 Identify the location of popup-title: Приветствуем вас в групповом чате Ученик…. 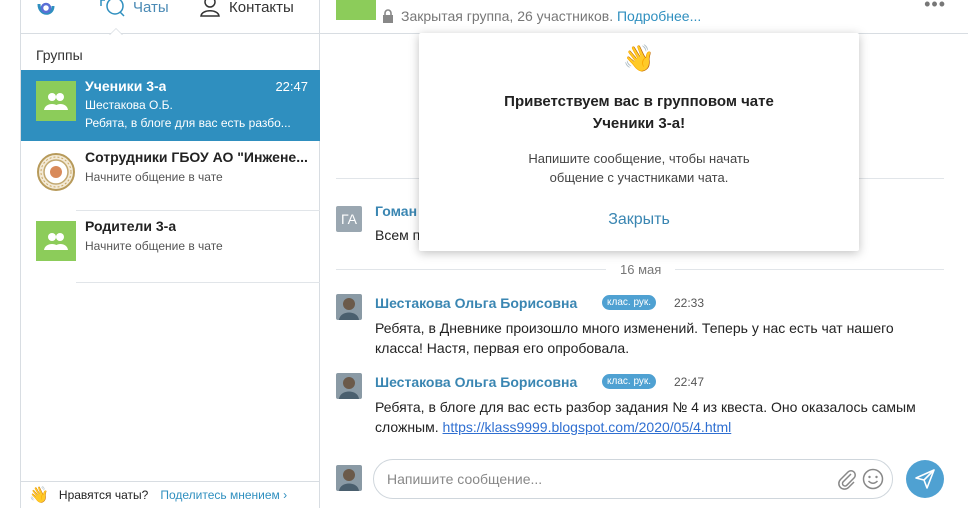
(639, 113).